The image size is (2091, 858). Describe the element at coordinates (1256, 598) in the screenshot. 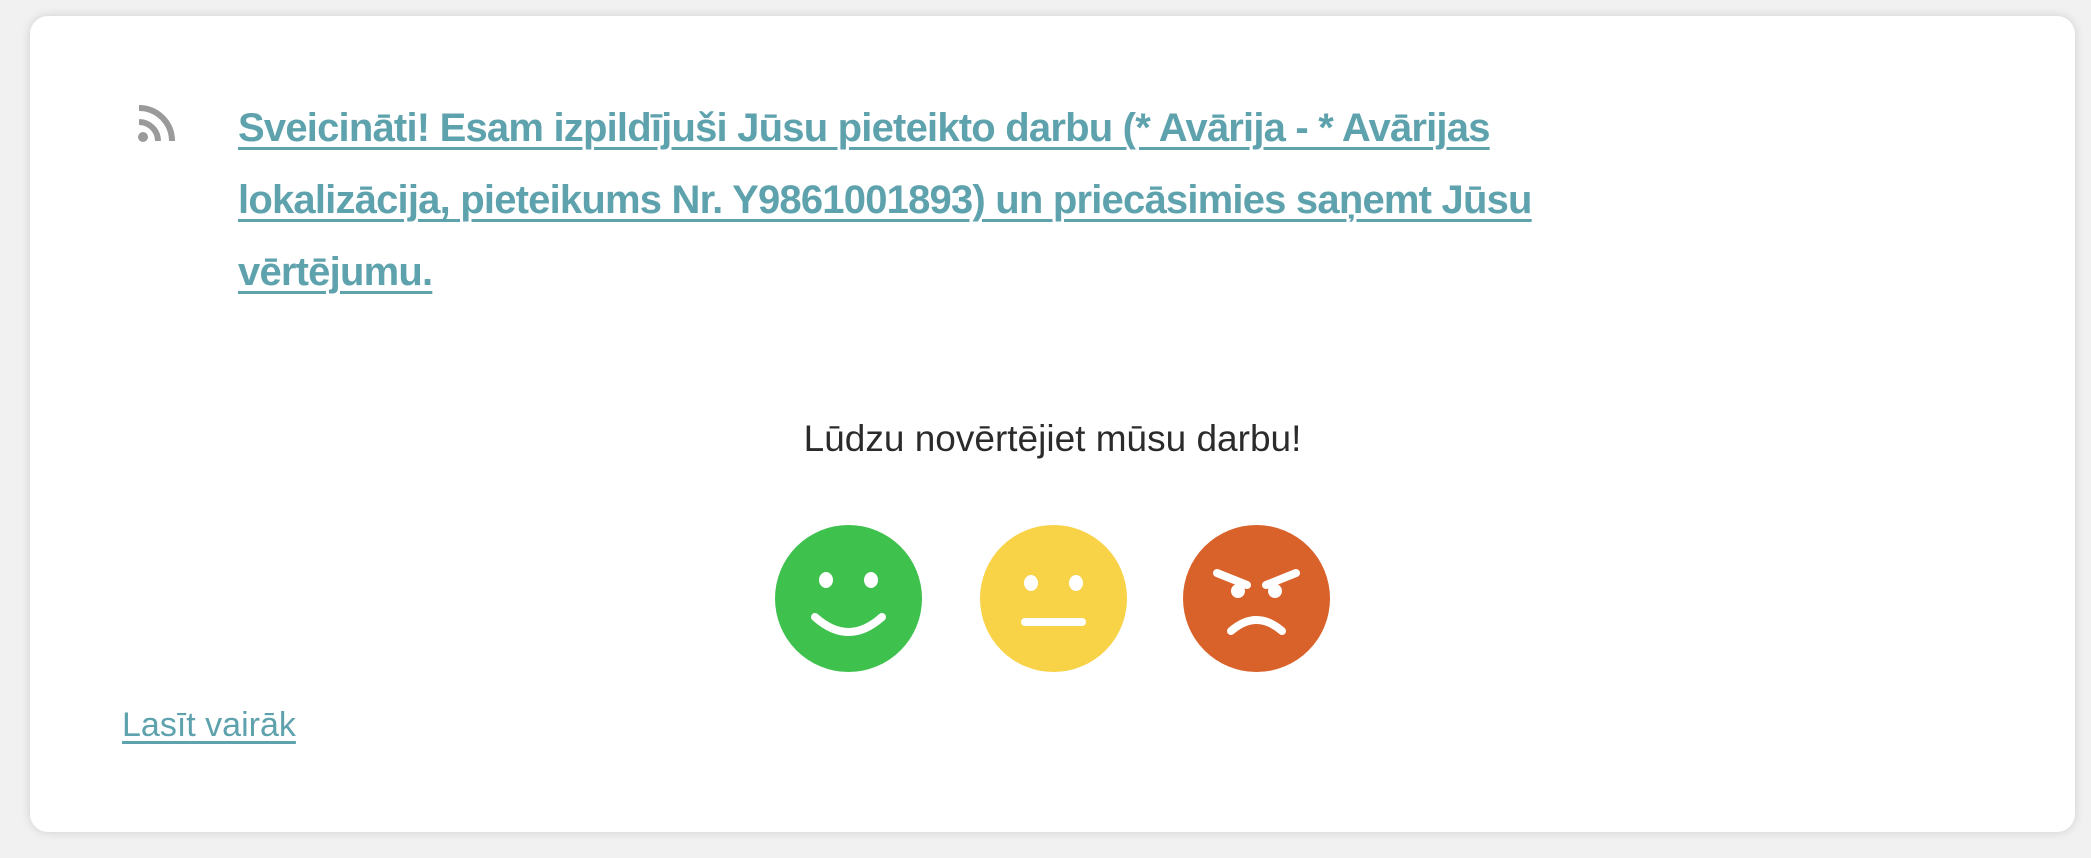

I see `angry-face-icon` at that location.